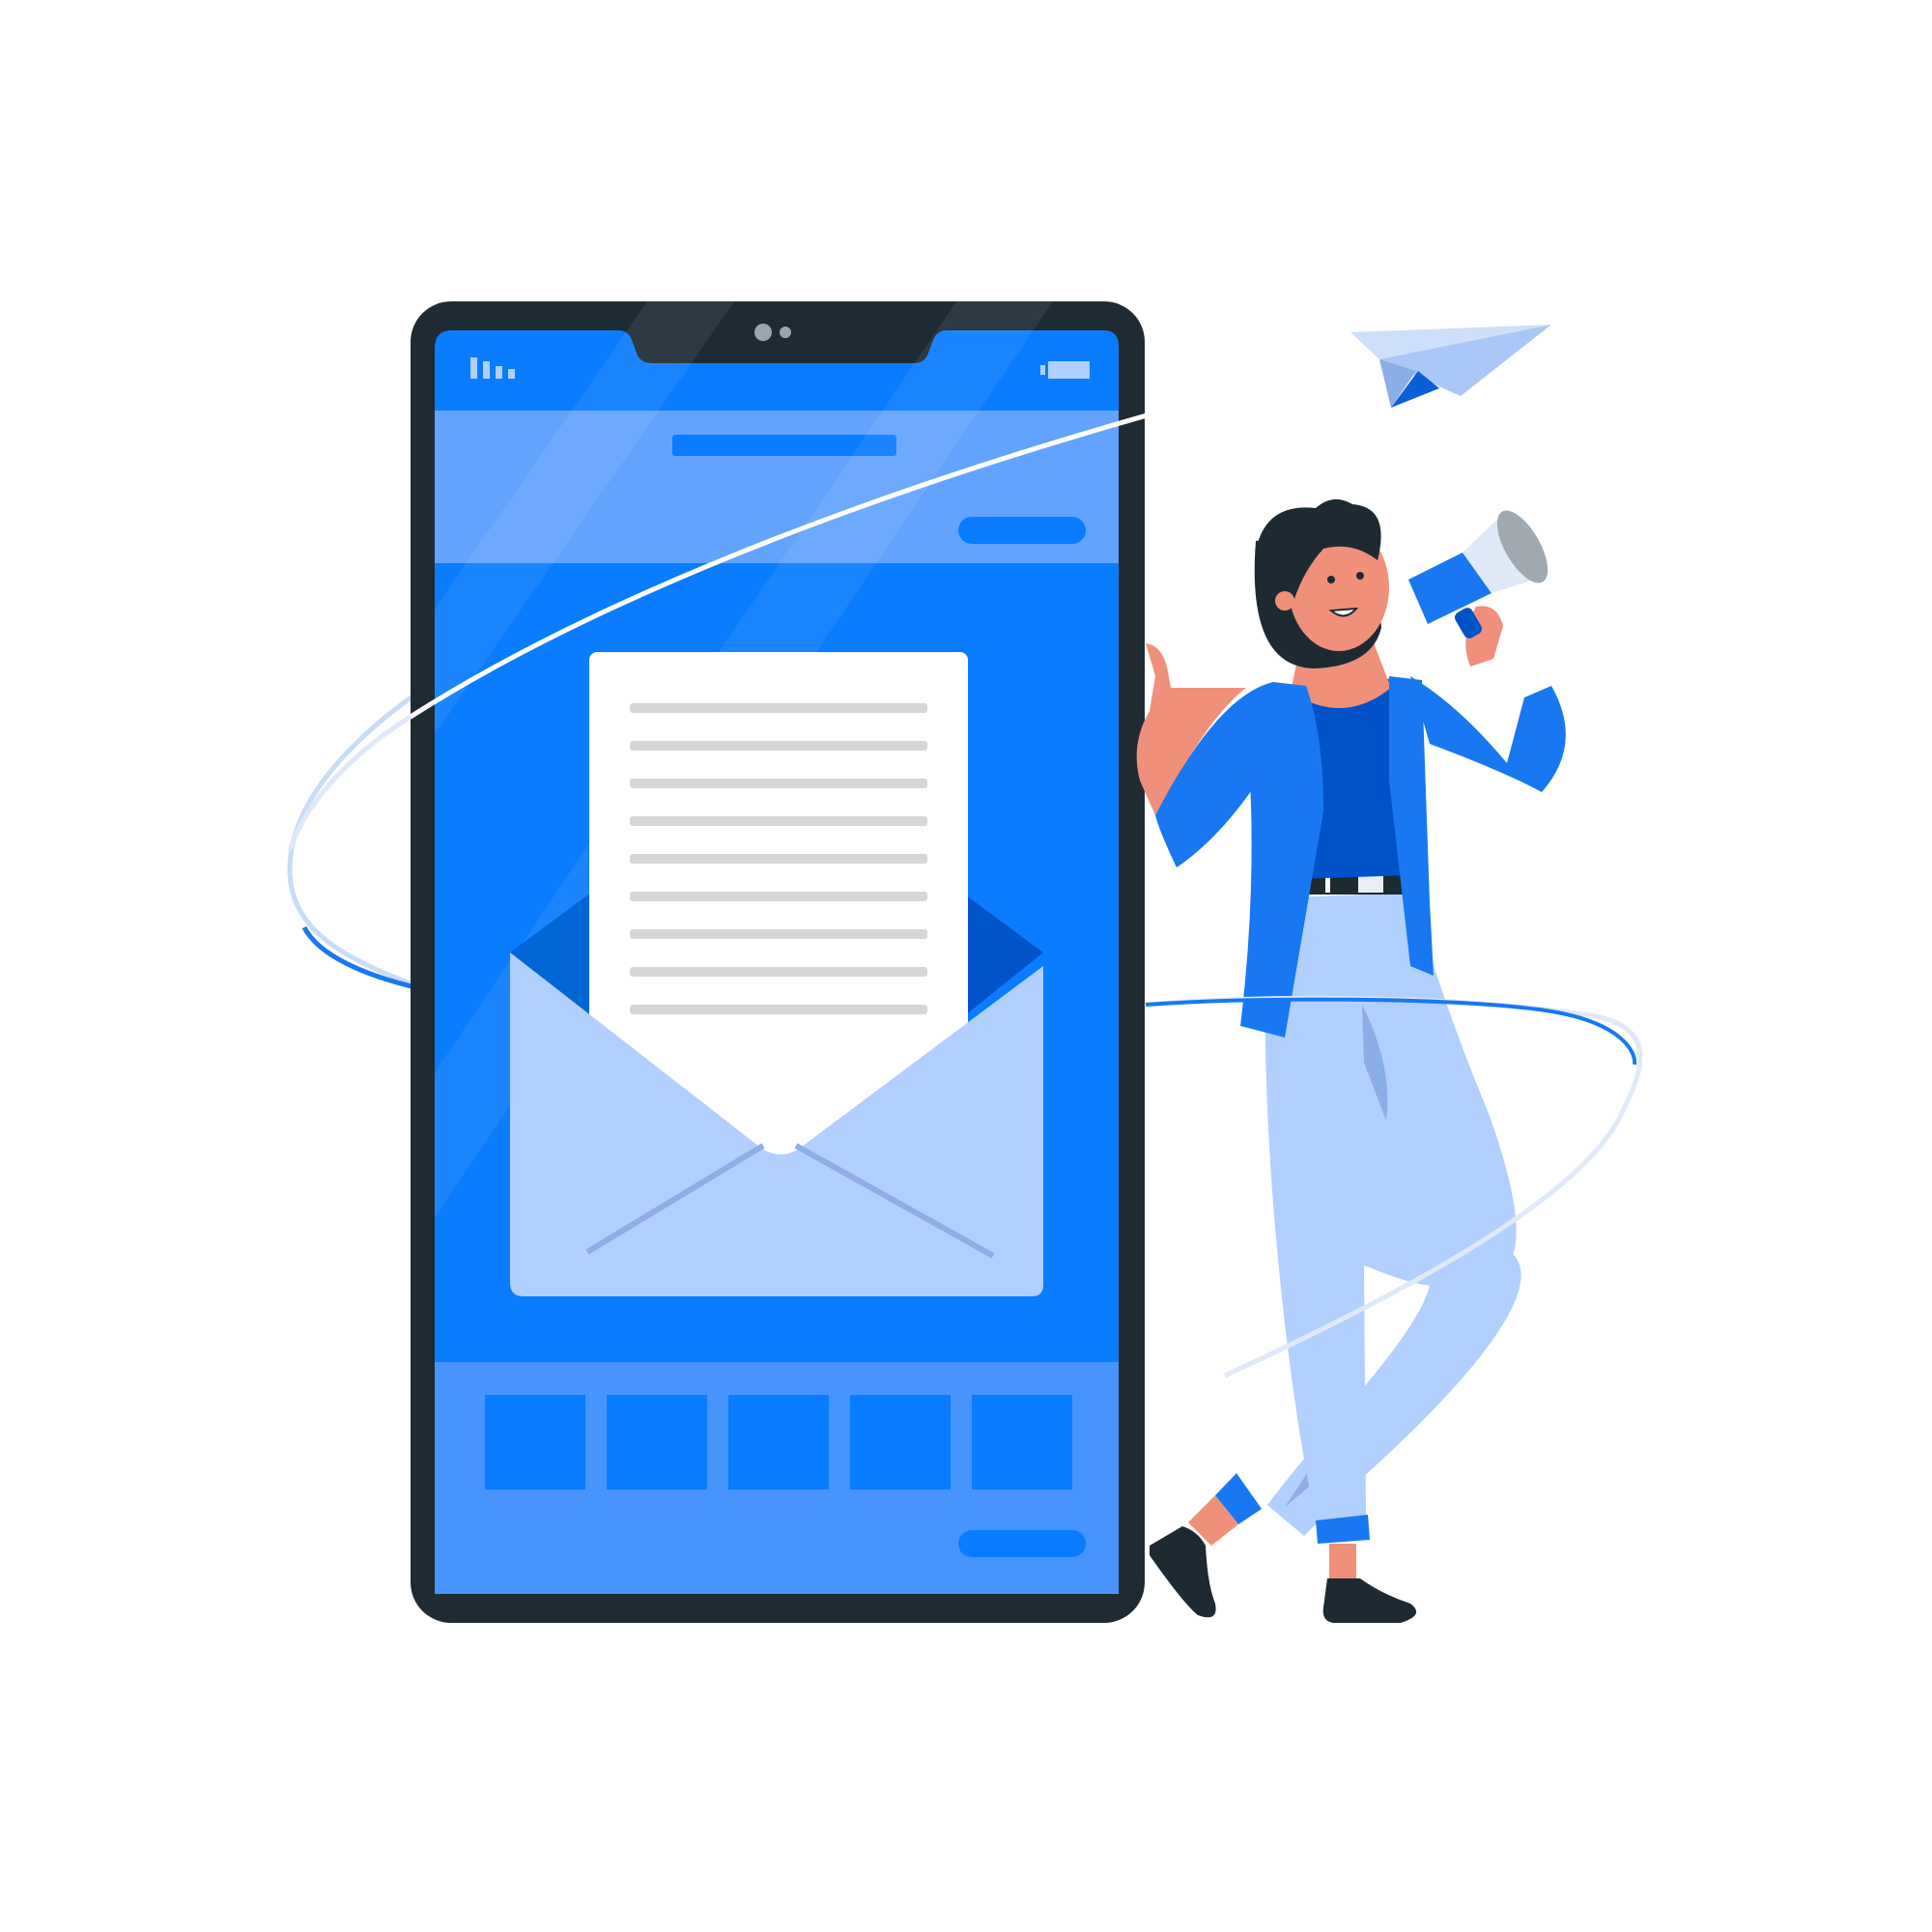  I want to click on right-sleeve, so click(1488, 734).